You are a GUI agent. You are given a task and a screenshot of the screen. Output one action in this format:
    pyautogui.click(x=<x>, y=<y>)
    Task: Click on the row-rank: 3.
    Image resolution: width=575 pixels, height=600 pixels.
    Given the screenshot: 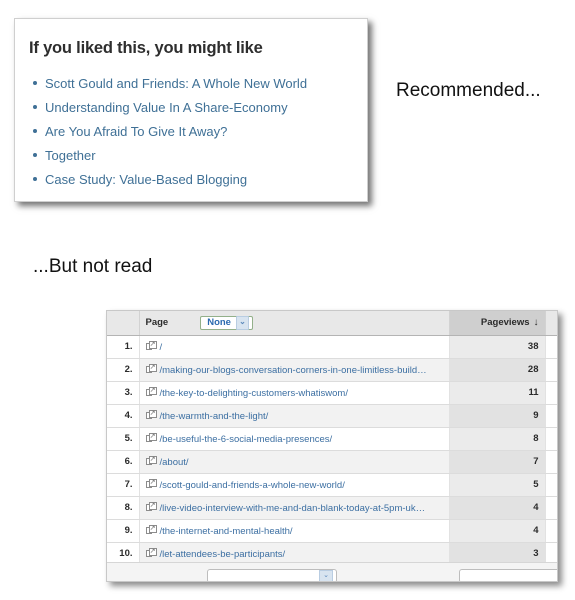 What is the action you would take?
    pyautogui.click(x=123, y=393)
    